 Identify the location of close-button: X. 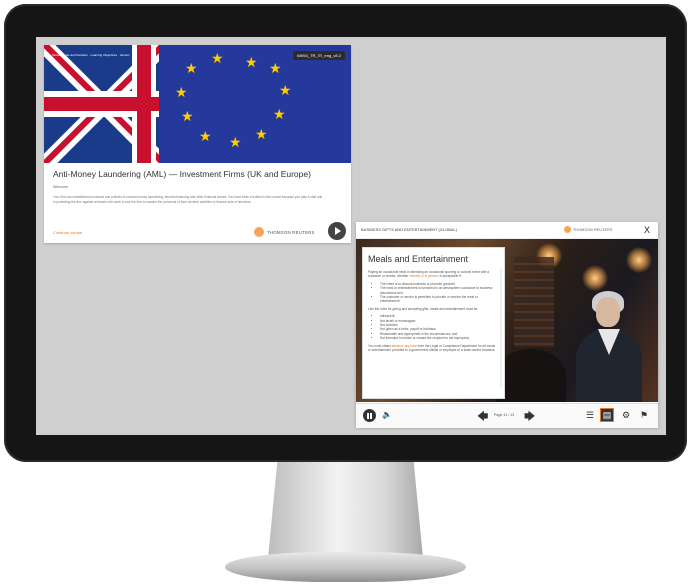
(647, 230).